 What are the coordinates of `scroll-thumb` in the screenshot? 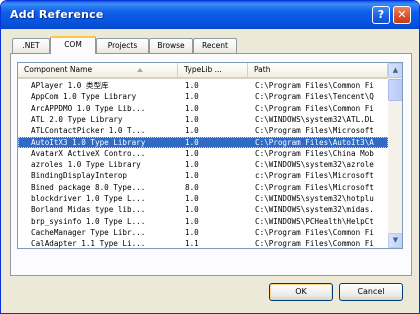 It's located at (395, 90).